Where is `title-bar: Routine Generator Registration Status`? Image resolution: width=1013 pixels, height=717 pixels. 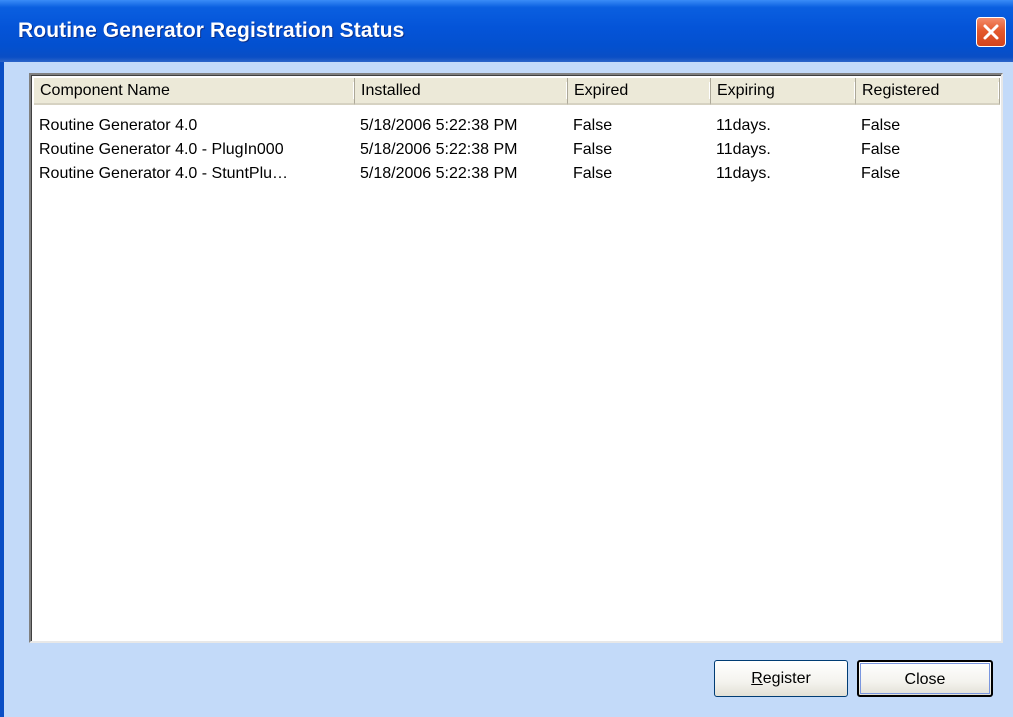
title-bar: Routine Generator Registration Status is located at coordinates (506, 31).